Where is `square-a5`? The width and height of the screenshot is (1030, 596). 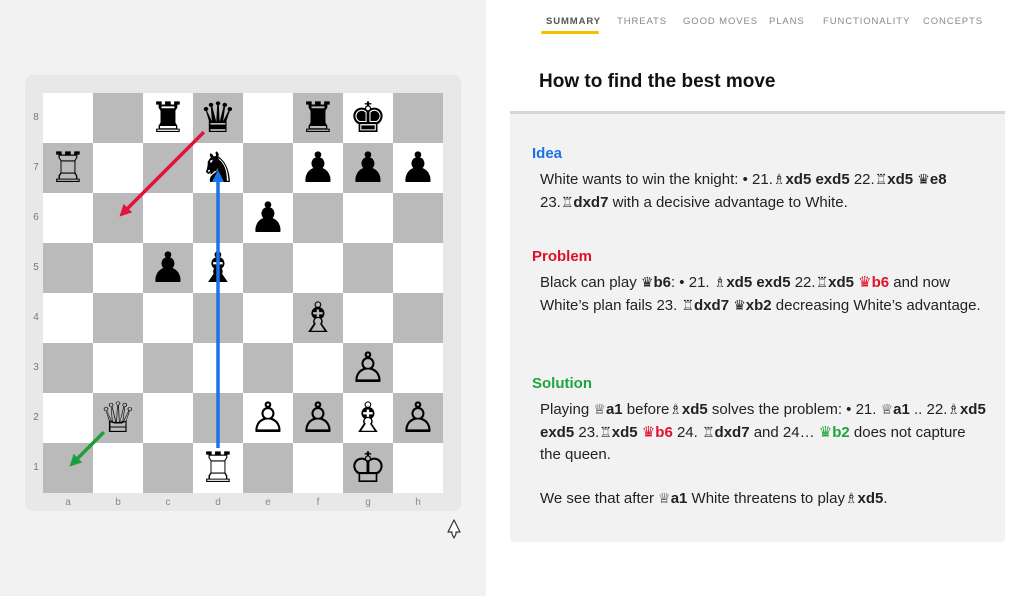
square-a5 is located at coordinates (68, 268).